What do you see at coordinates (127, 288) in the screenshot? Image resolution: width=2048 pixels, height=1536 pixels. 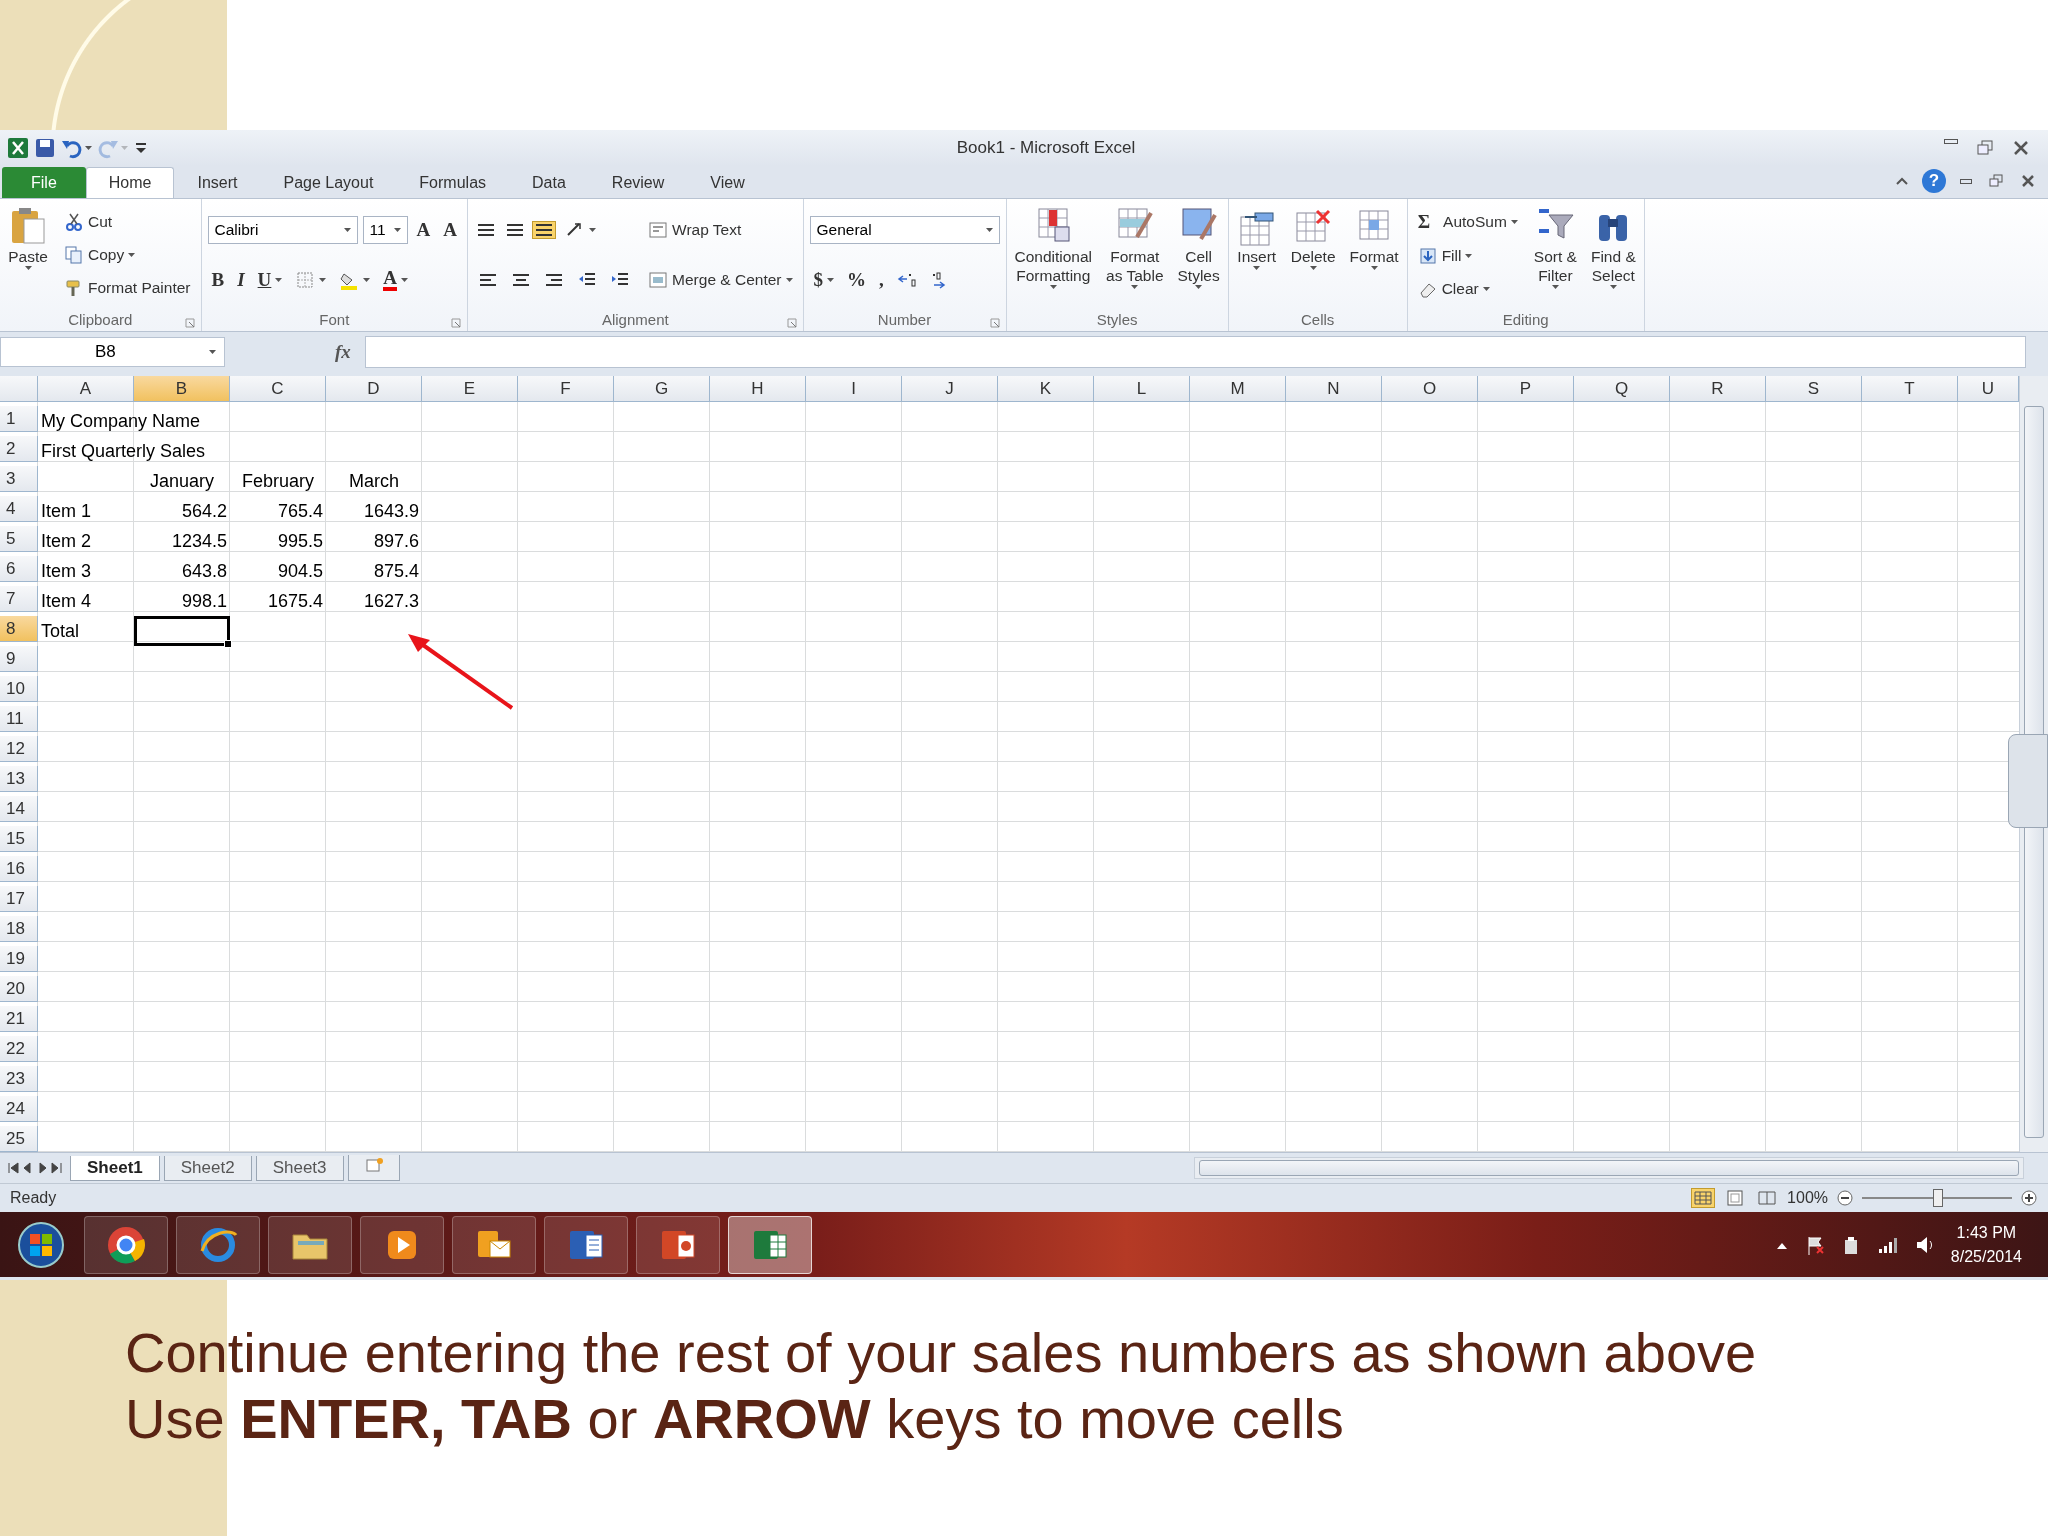 I see `ribbon-button: Format Painter` at bounding box center [127, 288].